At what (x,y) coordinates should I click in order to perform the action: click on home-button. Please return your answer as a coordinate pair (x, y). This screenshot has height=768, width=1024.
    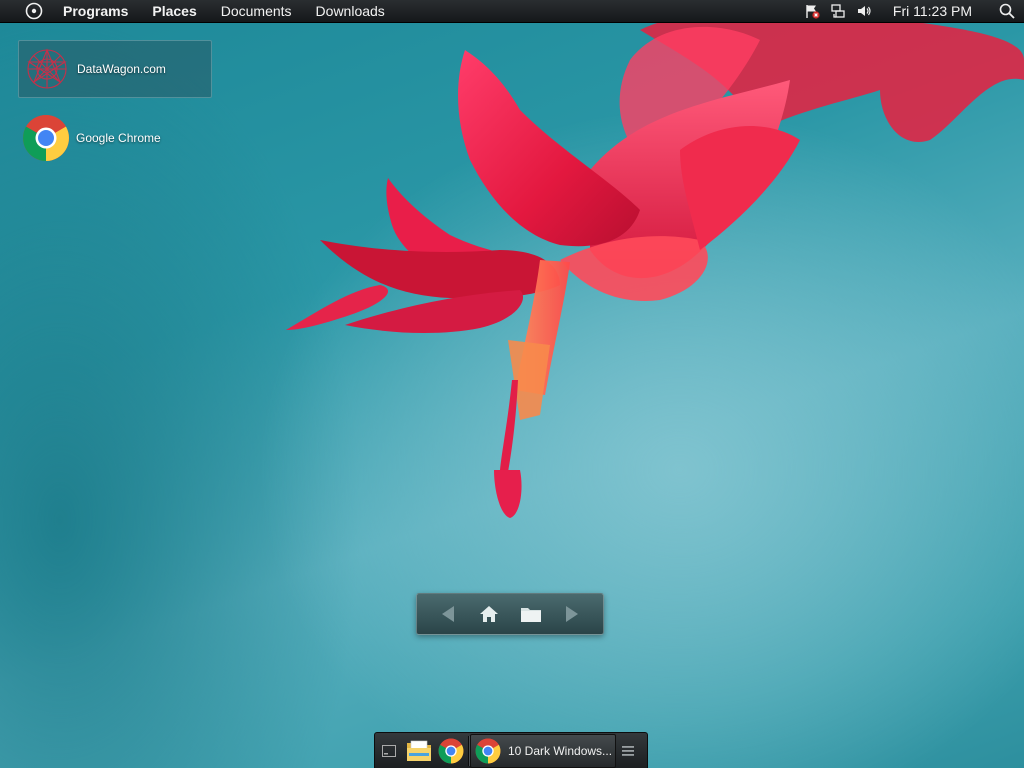
    Looking at the image, I should click on (489, 614).